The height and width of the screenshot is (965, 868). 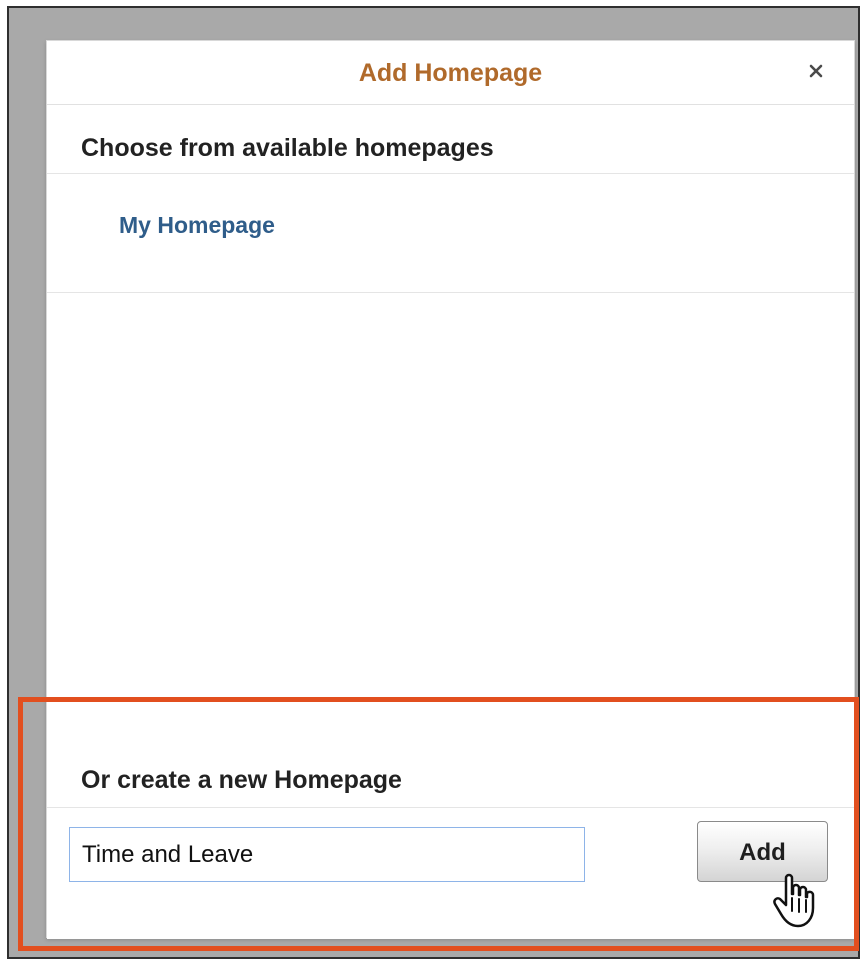 I want to click on add-button: Add, so click(x=762, y=851).